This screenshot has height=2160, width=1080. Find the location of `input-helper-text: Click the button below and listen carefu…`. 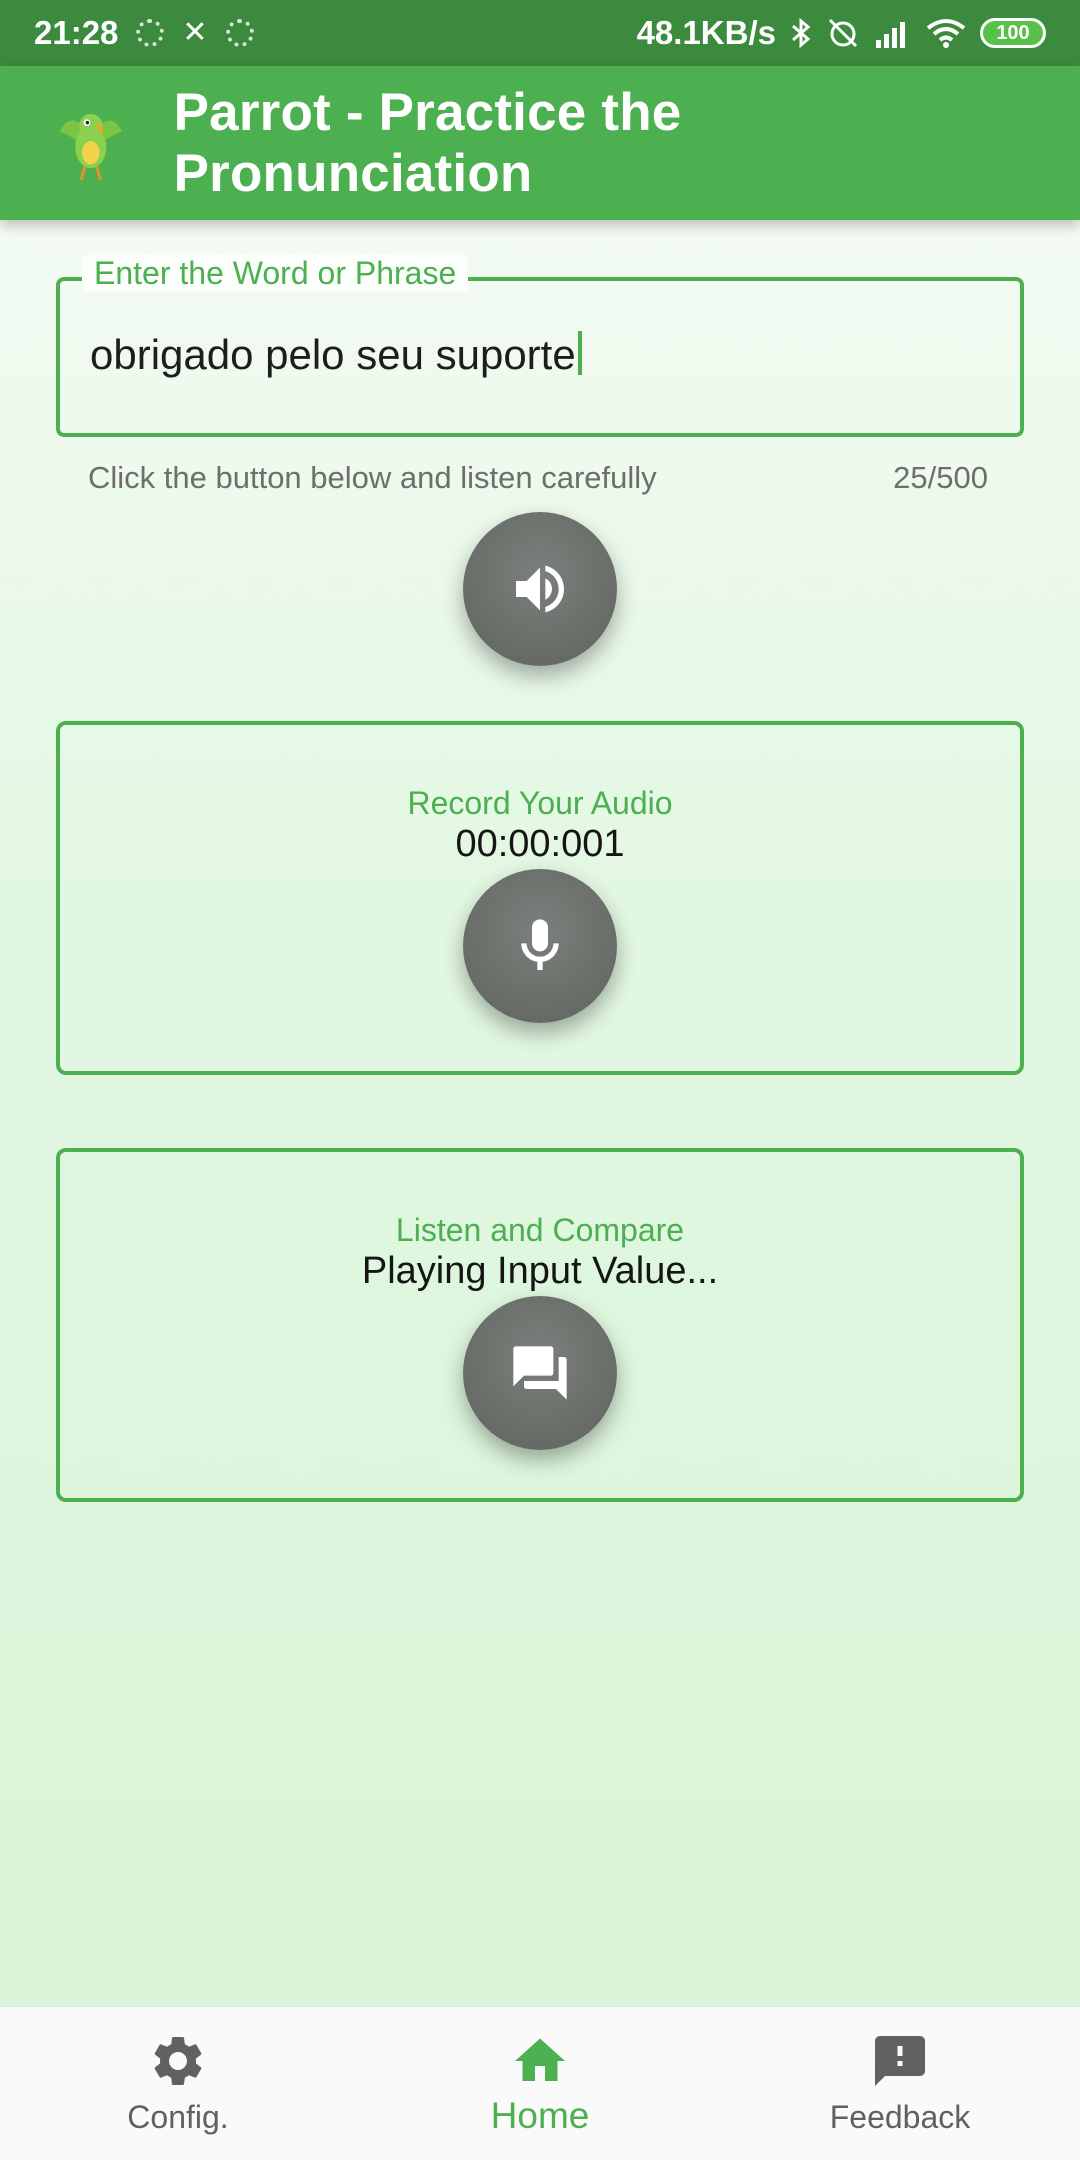

input-helper-text: Click the button below and listen carefu… is located at coordinates (372, 477).